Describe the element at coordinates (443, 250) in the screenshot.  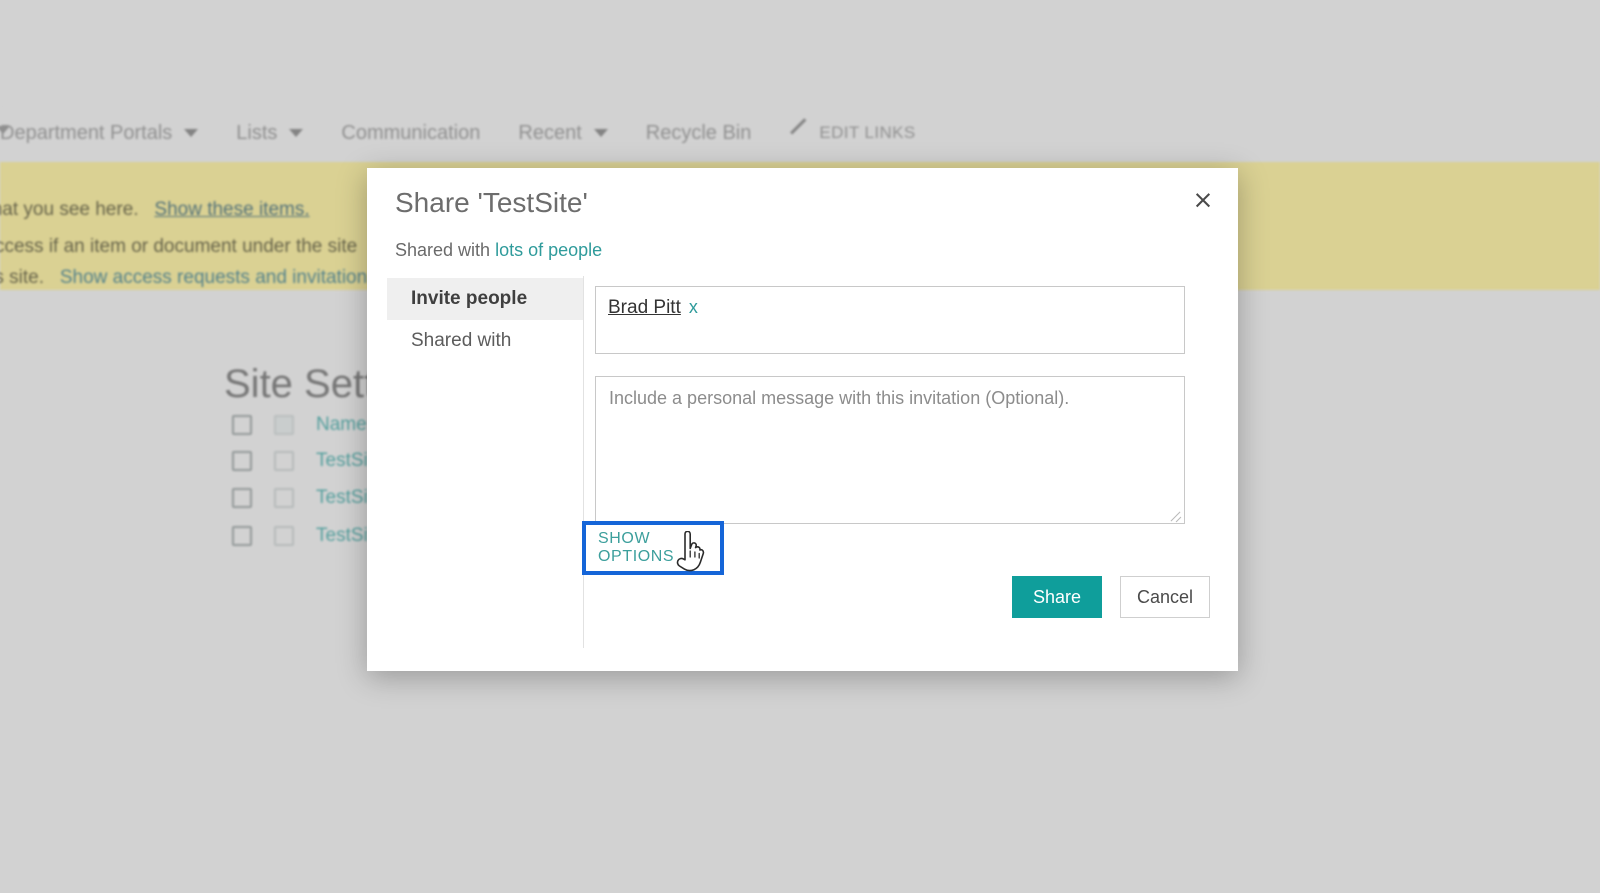
I see `shared-with-prefix: Shared with` at that location.